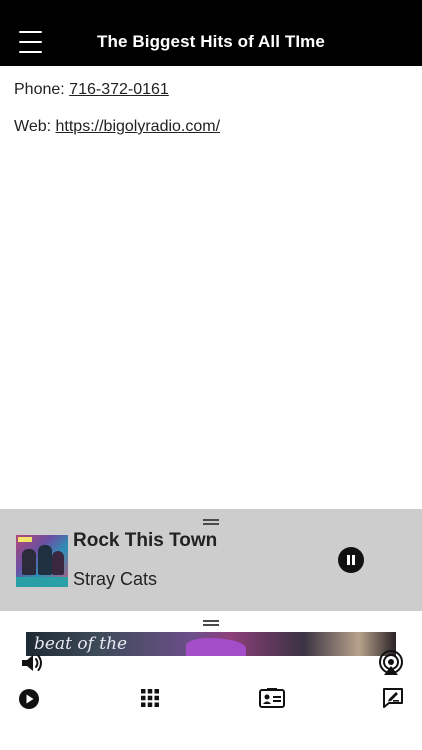  I want to click on airplay-broadcast-icon, so click(391, 663).